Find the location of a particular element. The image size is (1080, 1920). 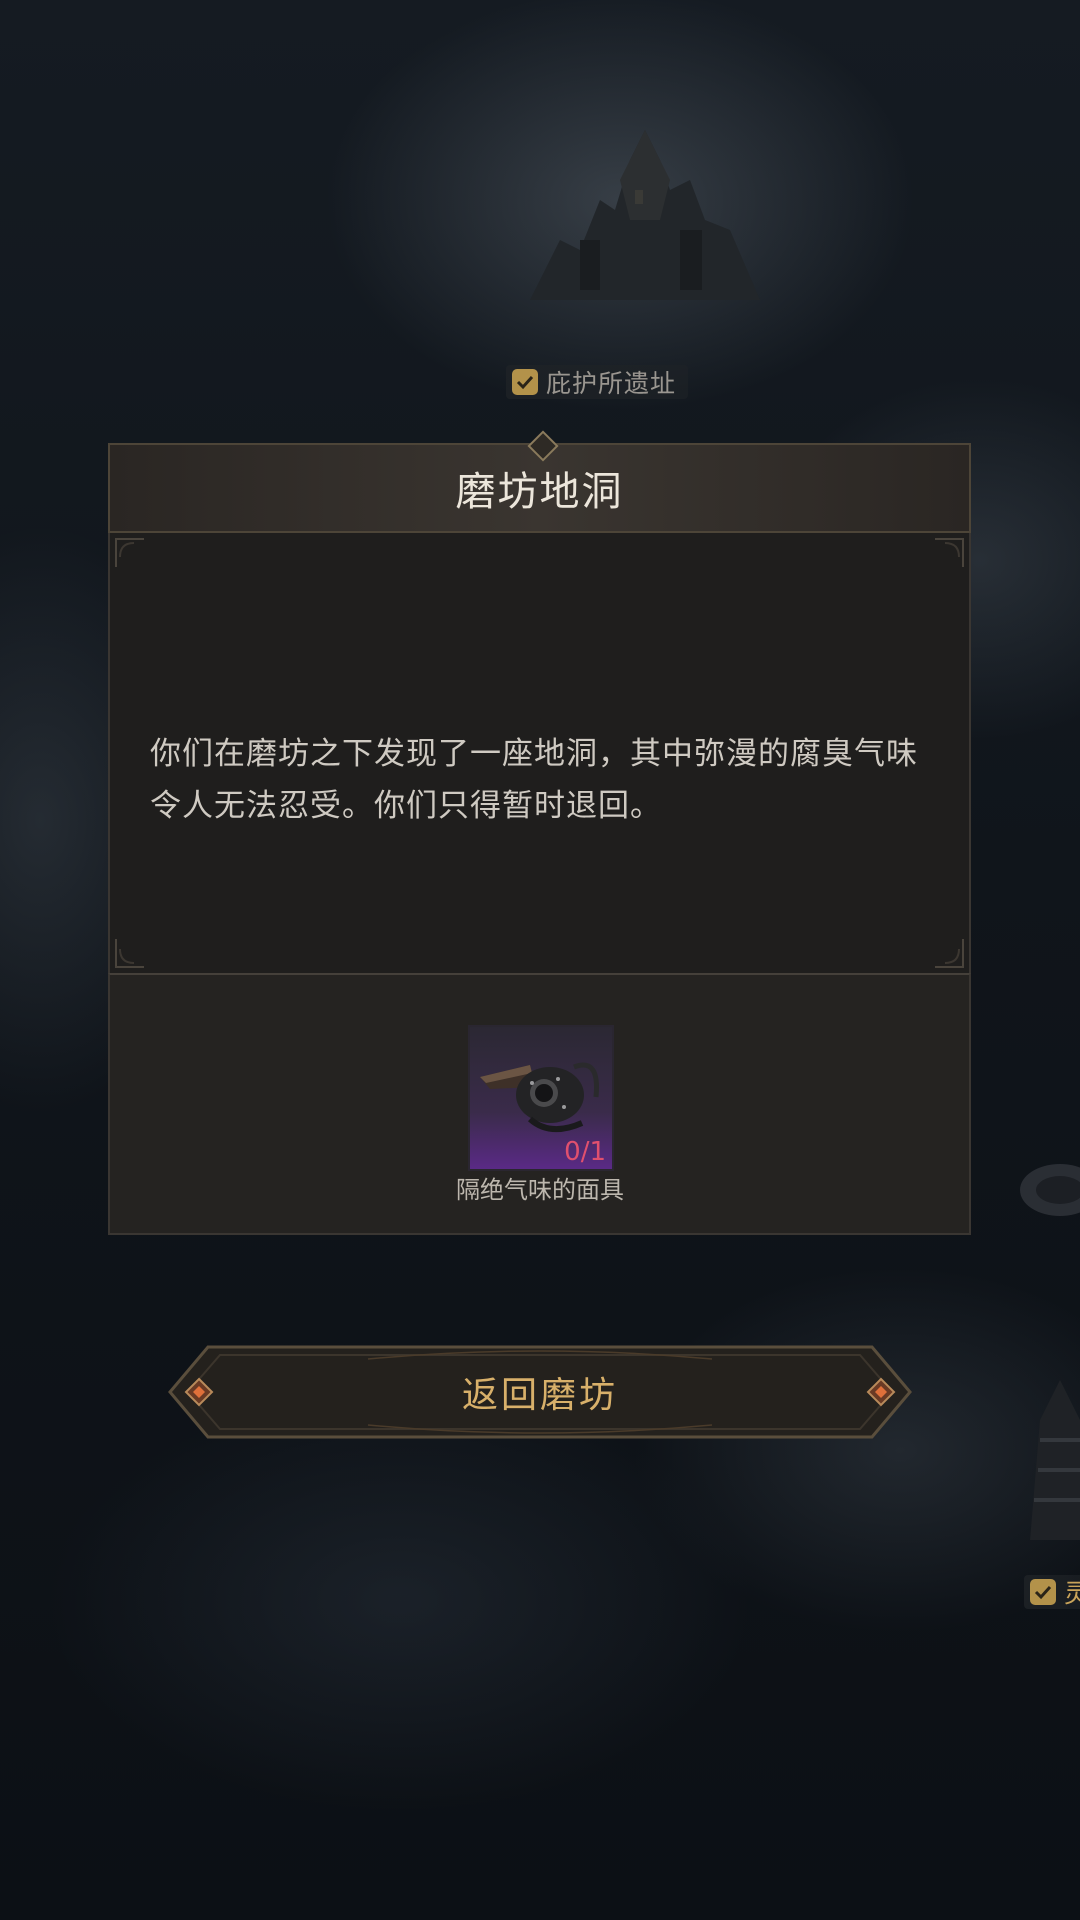

ruined-castle-illustration is located at coordinates (645, 215).